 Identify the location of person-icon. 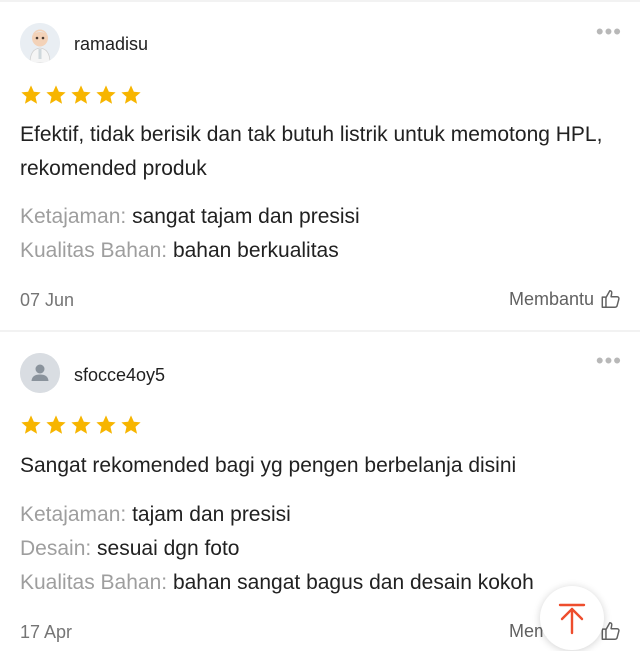
(40, 373).